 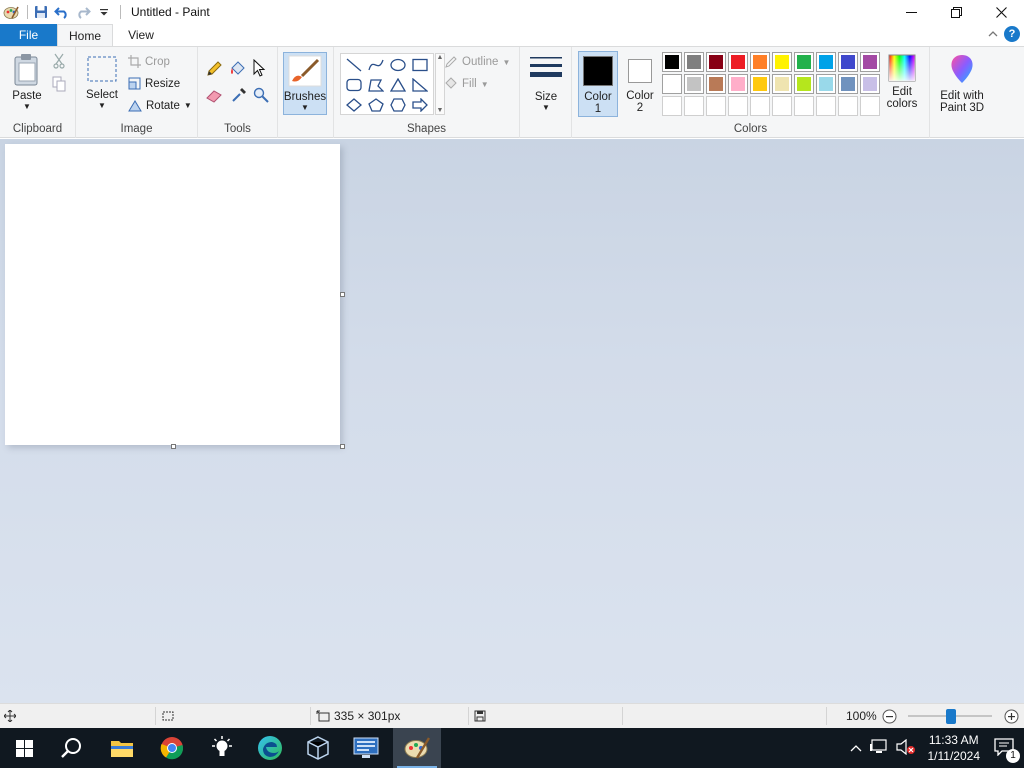 What do you see at coordinates (214, 70) in the screenshot?
I see `pencil-icon` at bounding box center [214, 70].